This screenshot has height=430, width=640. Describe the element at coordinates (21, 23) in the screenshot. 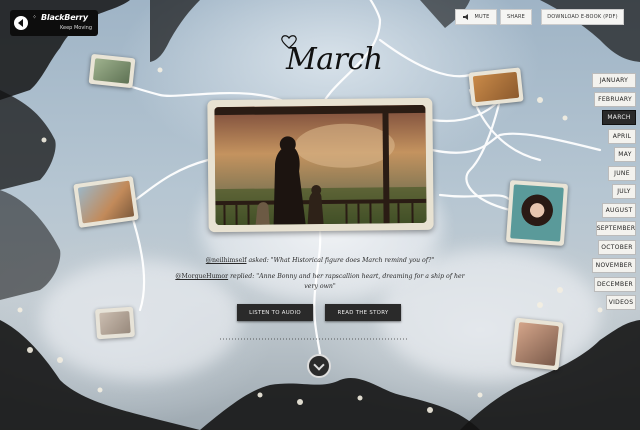

I see `back-arrow-icon` at that location.